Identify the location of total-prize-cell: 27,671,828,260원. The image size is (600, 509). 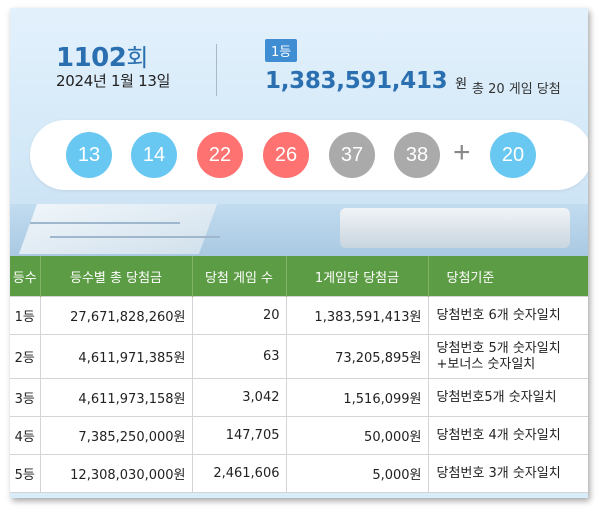
(116, 315).